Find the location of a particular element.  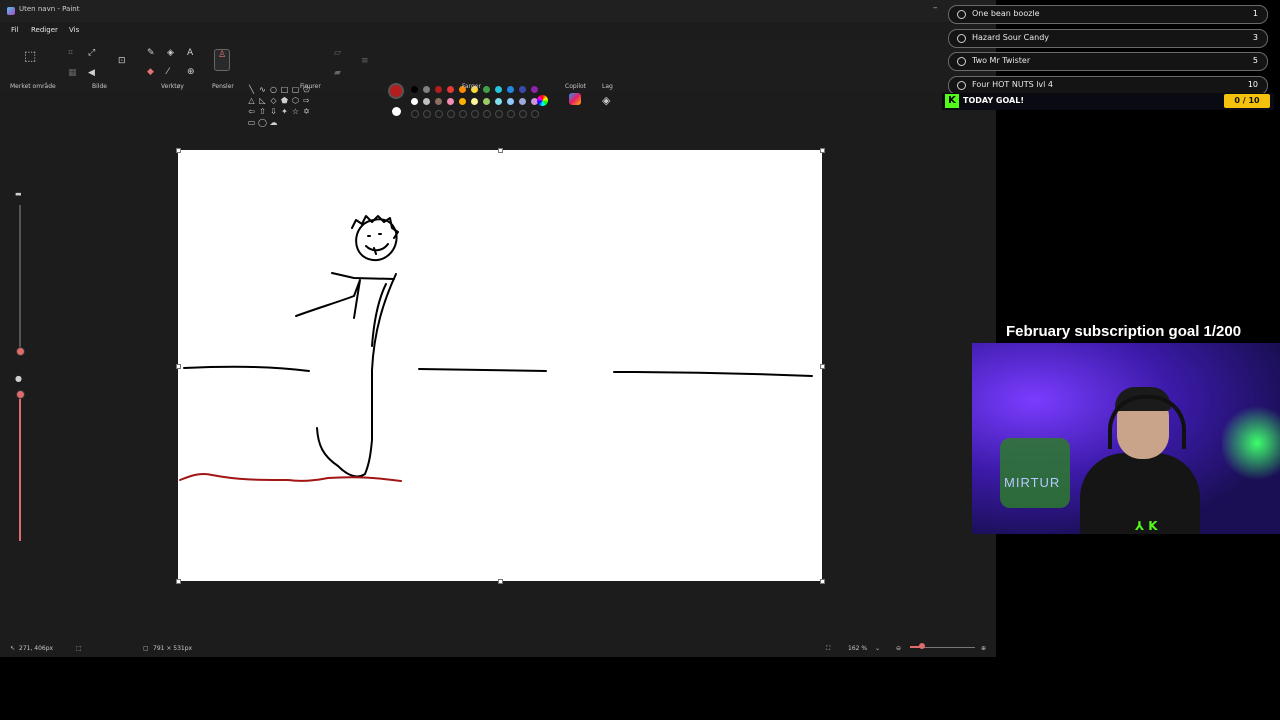

minimize-button: – is located at coordinates (935, 8).